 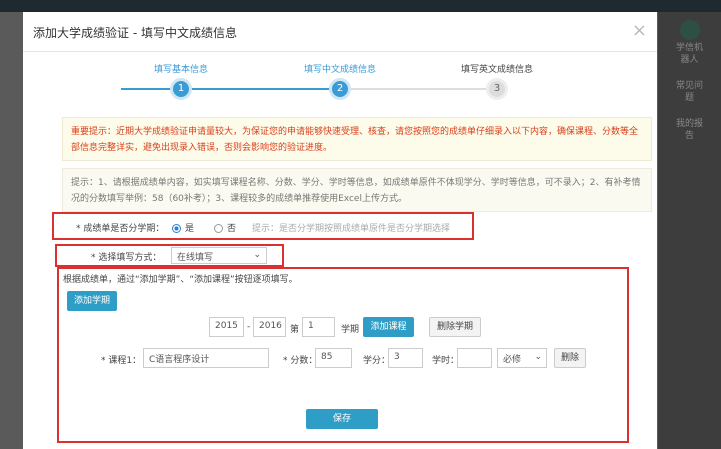 What do you see at coordinates (92, 301) in the screenshot?
I see `add-term-button: 添加学期` at bounding box center [92, 301].